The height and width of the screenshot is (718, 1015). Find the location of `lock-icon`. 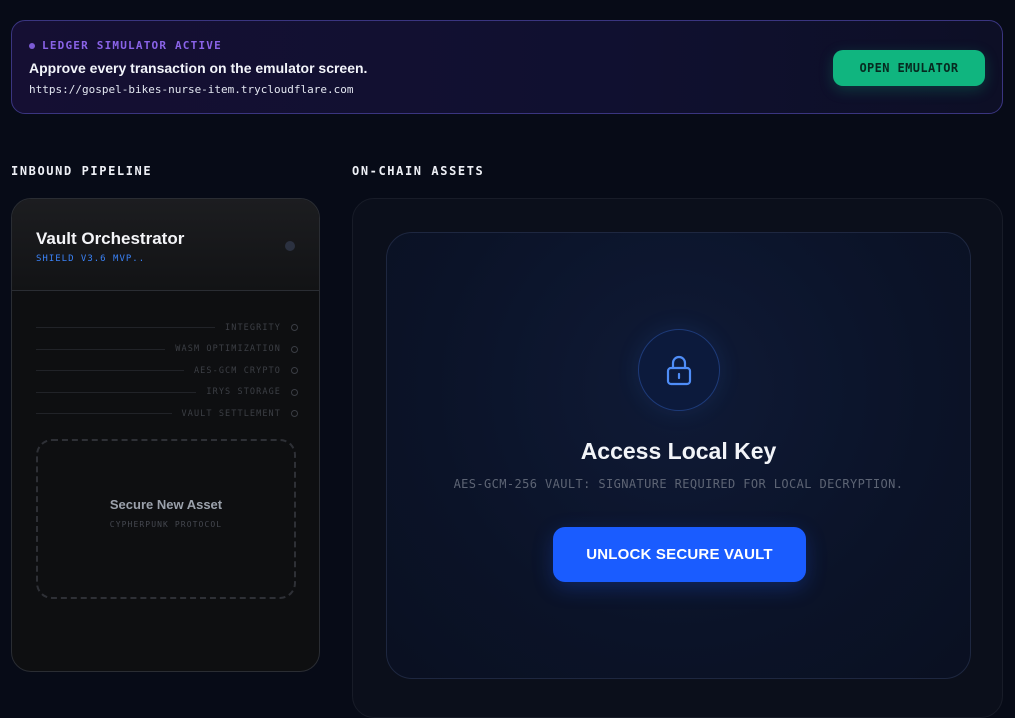

lock-icon is located at coordinates (679, 370).